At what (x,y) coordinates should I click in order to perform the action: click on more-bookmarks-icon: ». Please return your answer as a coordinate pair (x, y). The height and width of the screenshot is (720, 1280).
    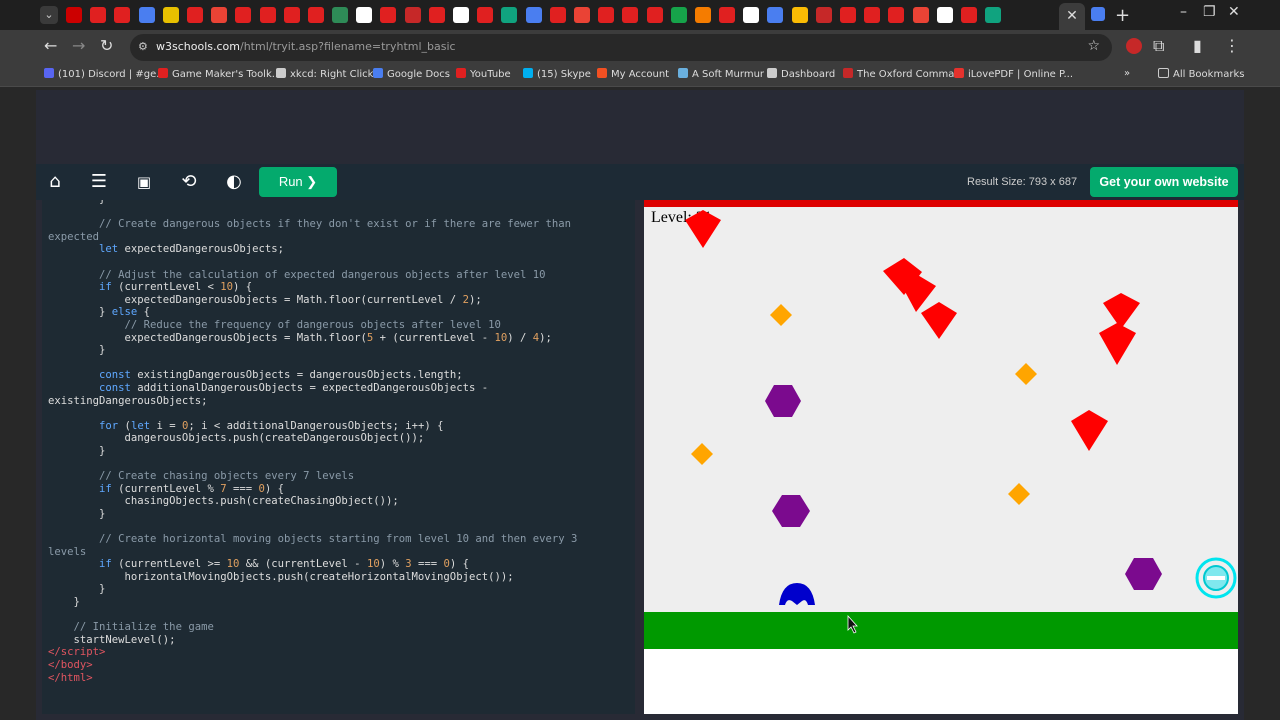
    Looking at the image, I should click on (1127, 73).